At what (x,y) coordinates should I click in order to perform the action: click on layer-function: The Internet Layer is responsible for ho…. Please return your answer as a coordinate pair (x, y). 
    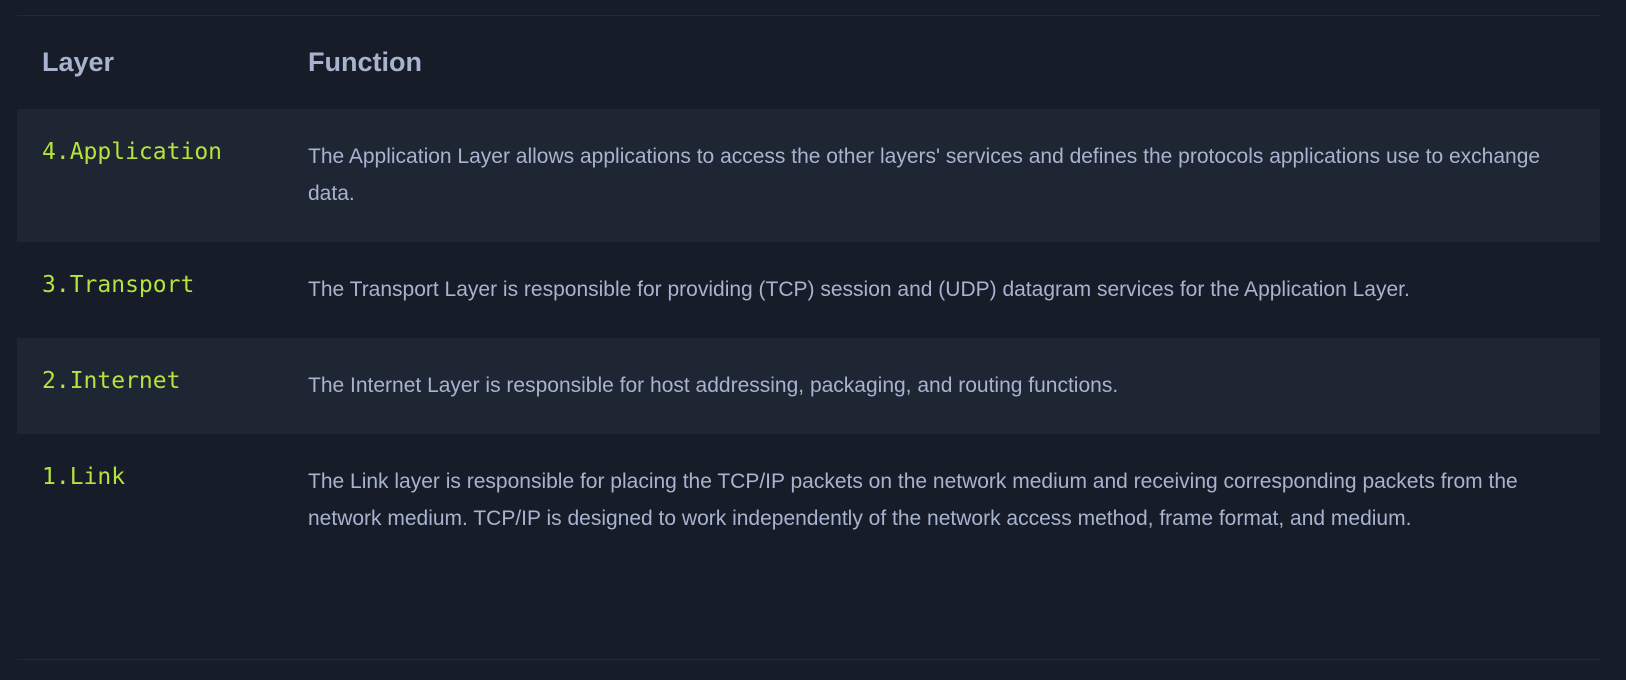
    Looking at the image, I should click on (954, 386).